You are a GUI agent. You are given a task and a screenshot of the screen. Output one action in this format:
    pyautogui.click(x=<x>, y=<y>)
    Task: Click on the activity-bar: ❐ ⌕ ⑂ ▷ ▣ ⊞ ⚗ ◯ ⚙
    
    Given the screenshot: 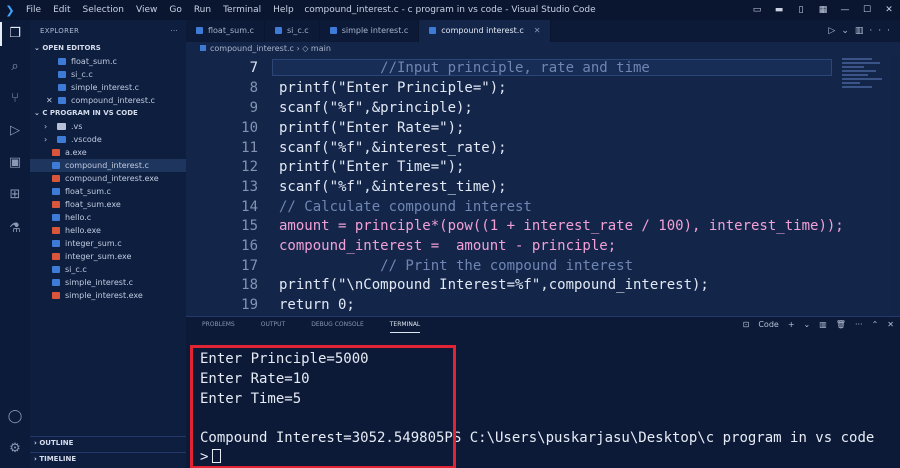 What is the action you would take?
    pyautogui.click(x=15, y=244)
    